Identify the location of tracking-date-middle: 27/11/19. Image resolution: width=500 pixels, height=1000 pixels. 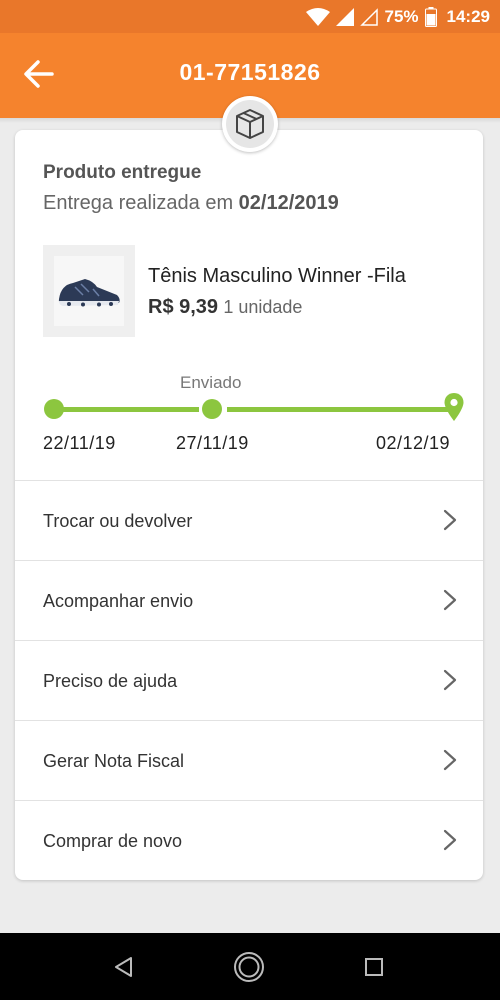
(212, 443).